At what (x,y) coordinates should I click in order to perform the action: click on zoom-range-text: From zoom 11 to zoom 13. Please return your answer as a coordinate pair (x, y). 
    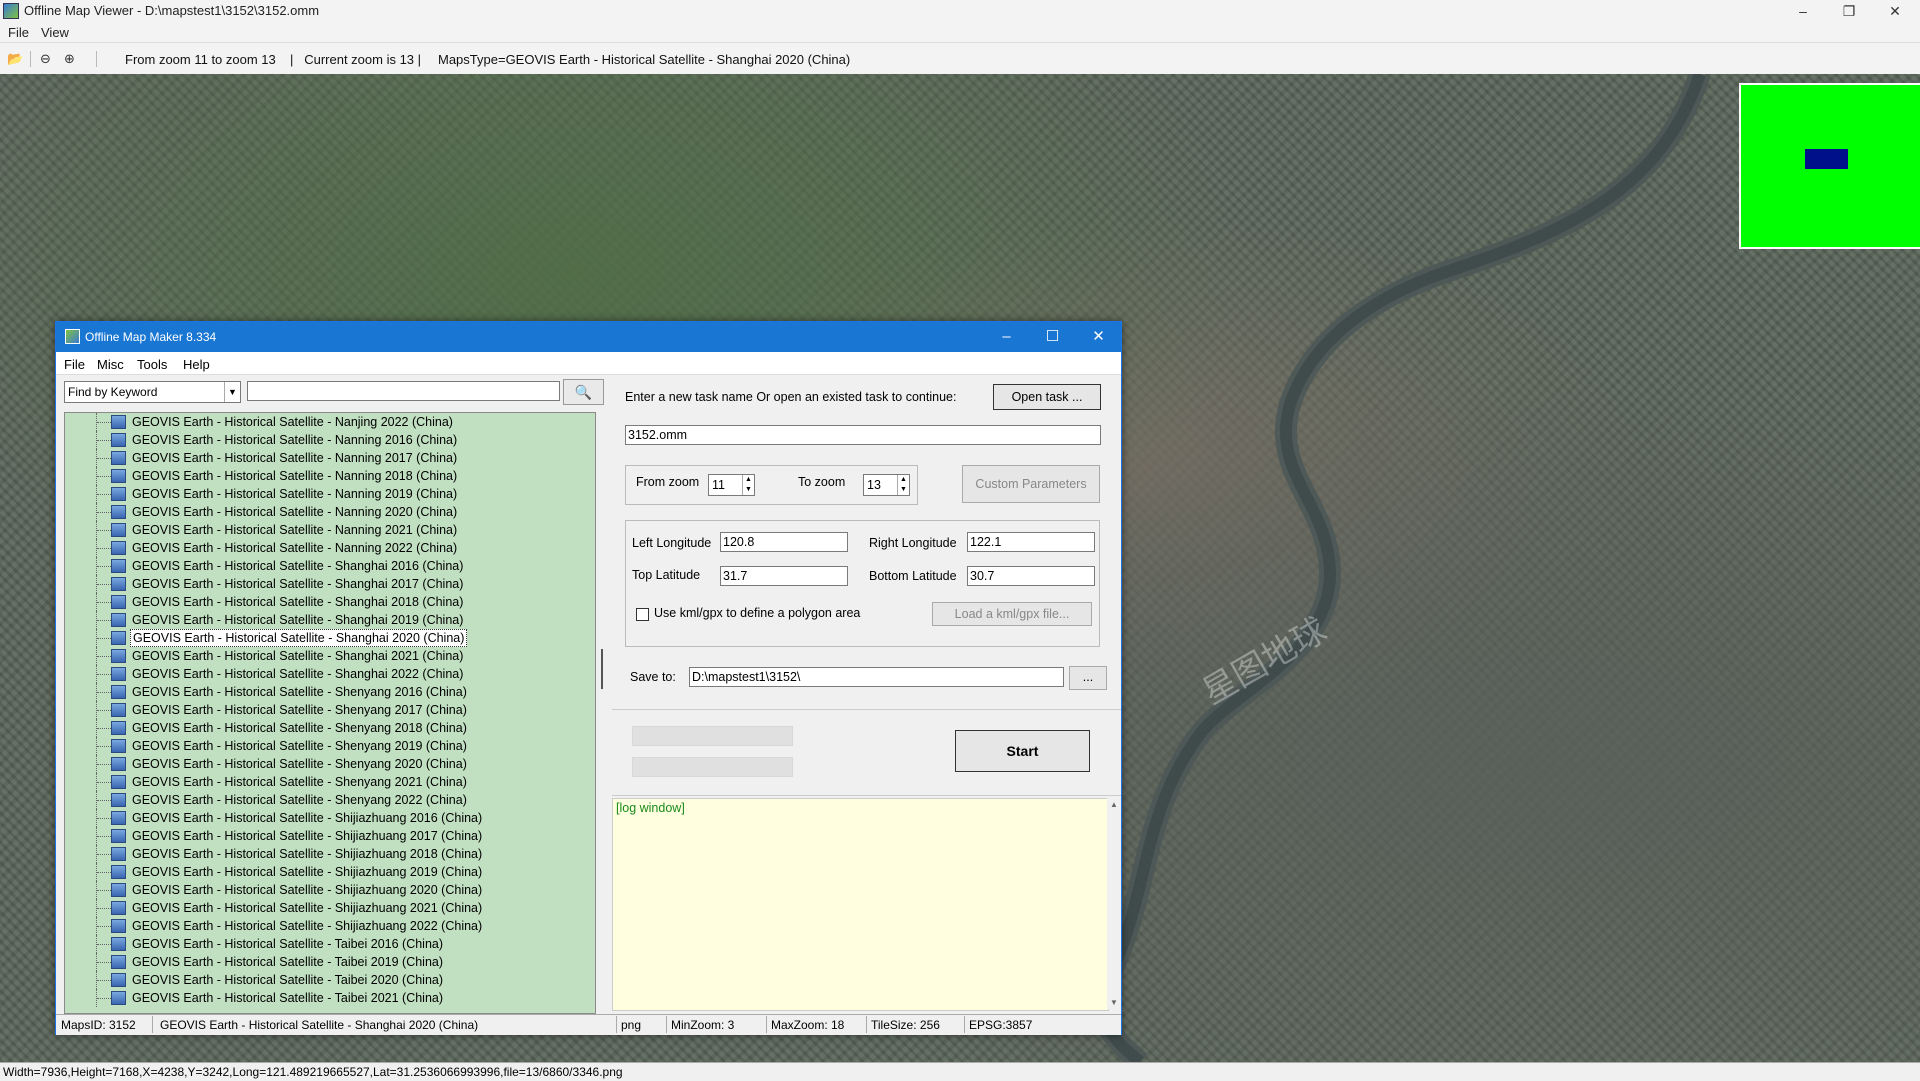
    Looking at the image, I should click on (200, 59).